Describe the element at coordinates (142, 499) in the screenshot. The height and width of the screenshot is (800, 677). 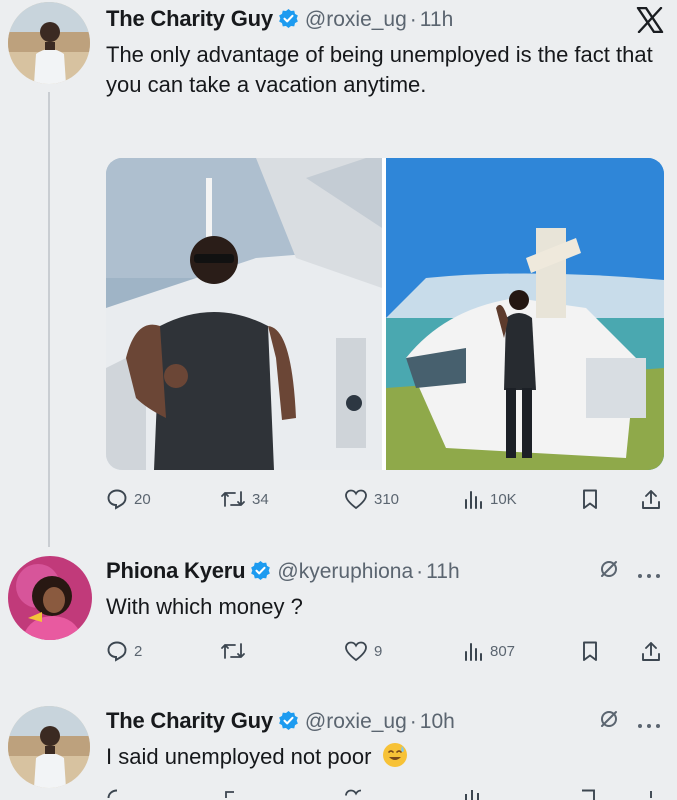
I see `reply-count: 20` at that location.